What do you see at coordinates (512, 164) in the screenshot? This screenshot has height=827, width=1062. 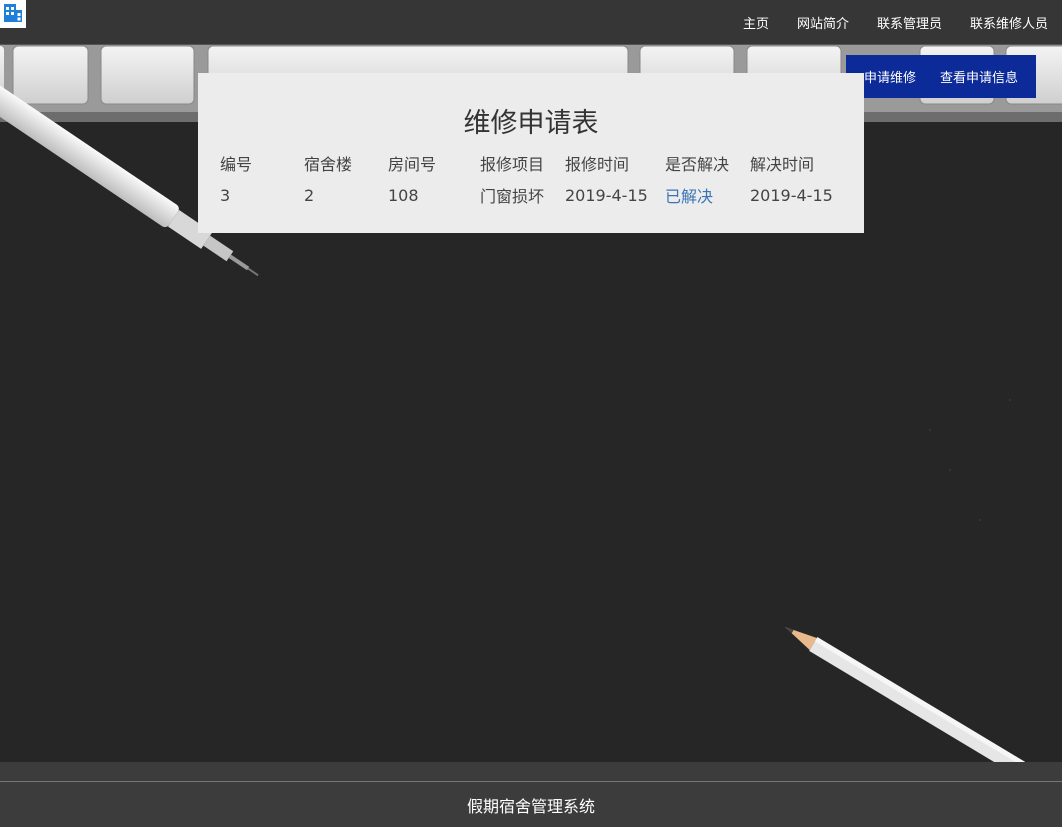 I see `column-header-item: 报修项目` at bounding box center [512, 164].